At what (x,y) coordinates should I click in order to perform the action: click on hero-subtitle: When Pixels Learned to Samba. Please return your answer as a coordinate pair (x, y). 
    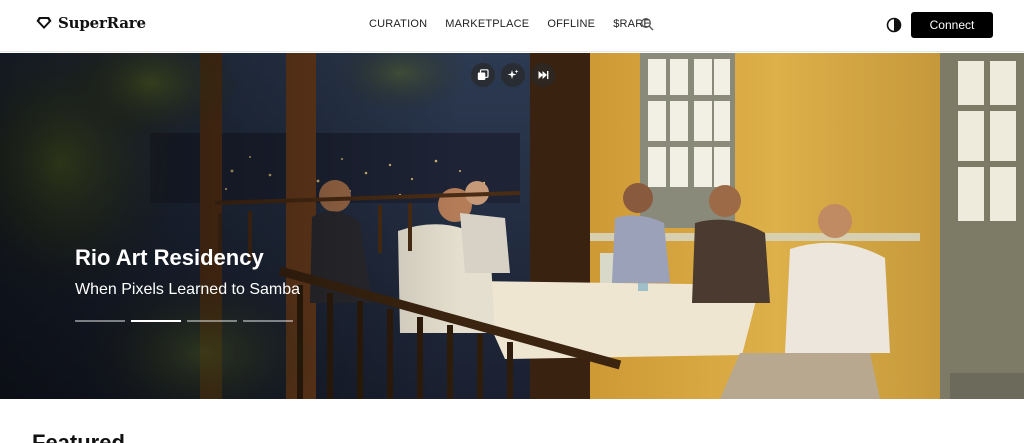
    Looking at the image, I should click on (188, 289).